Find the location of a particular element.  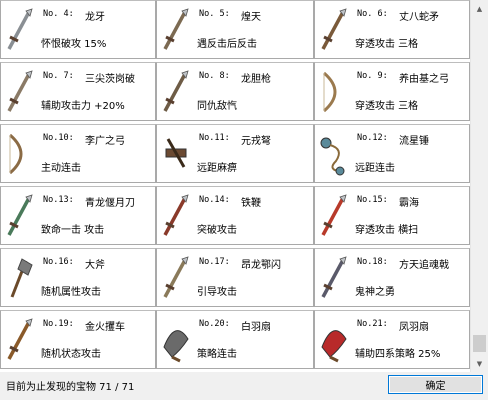

treasure-number: No.12: is located at coordinates (372, 138).